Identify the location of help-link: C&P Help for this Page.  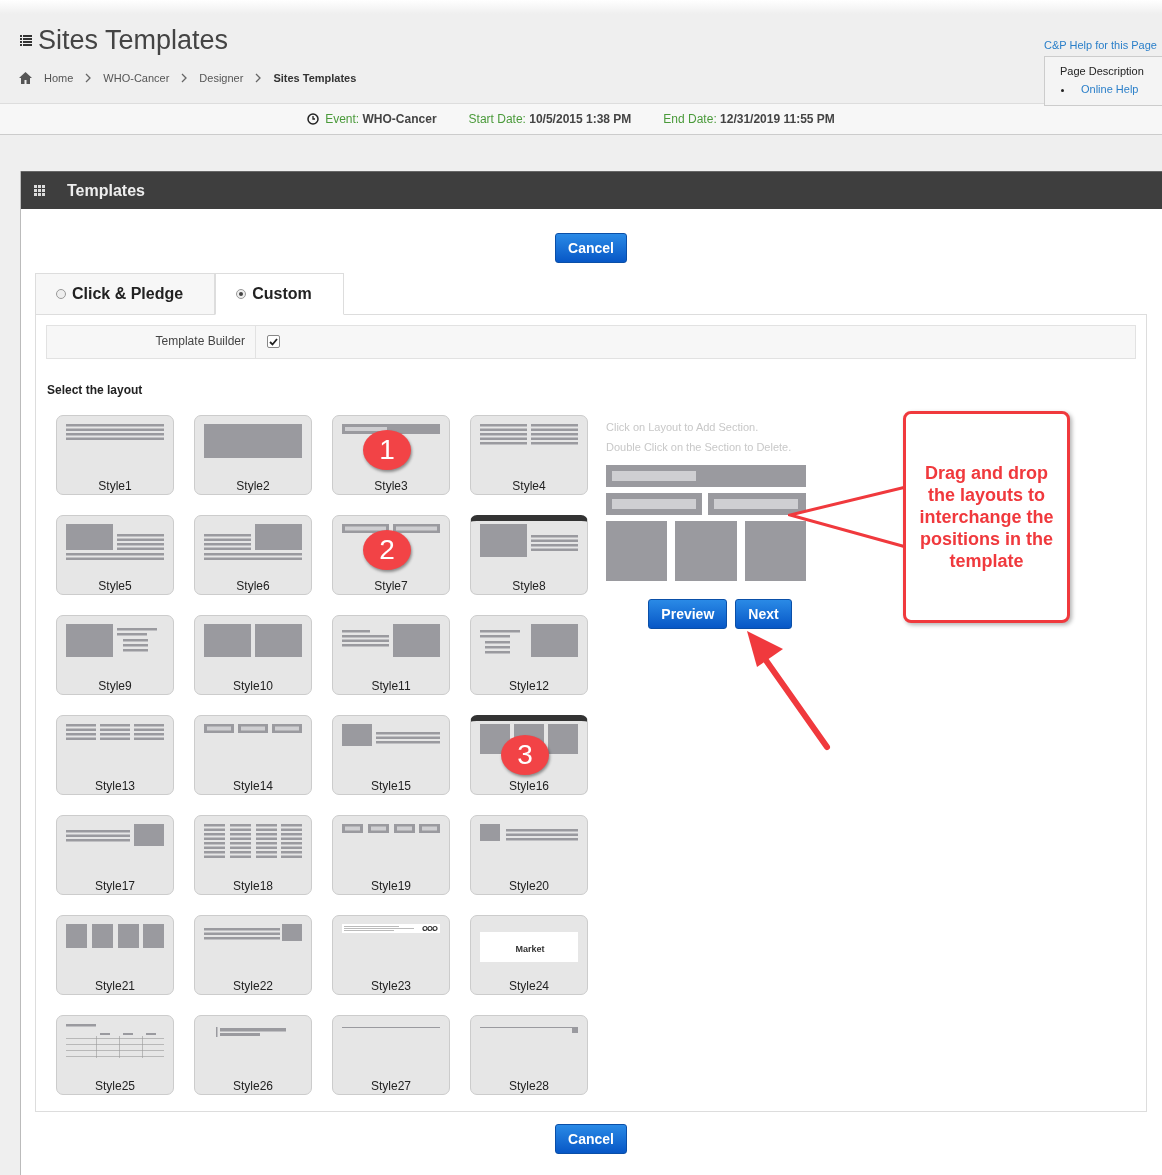
(1100, 45).